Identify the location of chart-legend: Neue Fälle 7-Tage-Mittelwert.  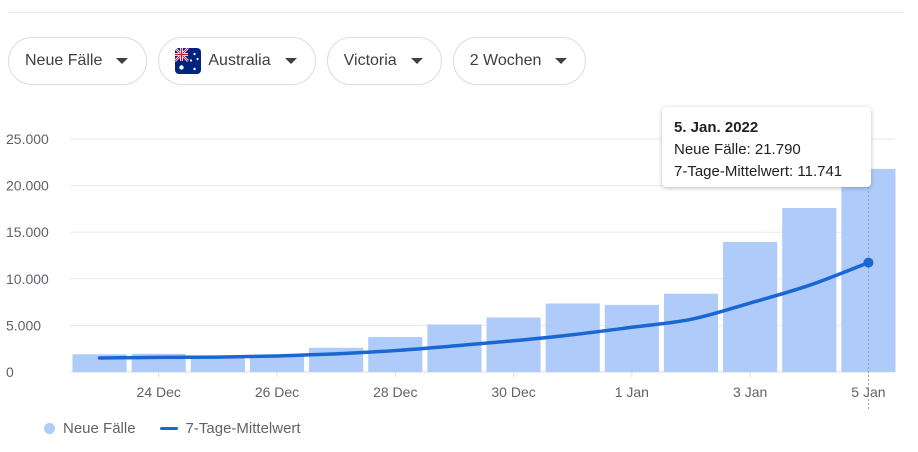
(172, 428).